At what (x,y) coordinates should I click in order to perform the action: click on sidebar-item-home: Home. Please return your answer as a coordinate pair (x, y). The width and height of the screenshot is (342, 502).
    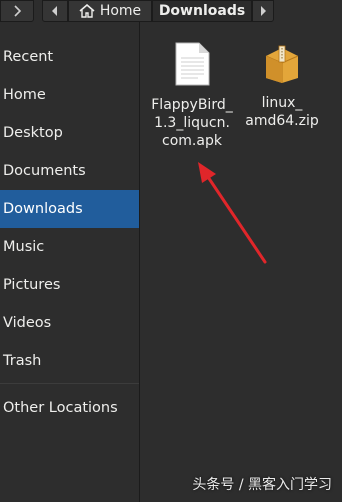
    Looking at the image, I should click on (69, 95).